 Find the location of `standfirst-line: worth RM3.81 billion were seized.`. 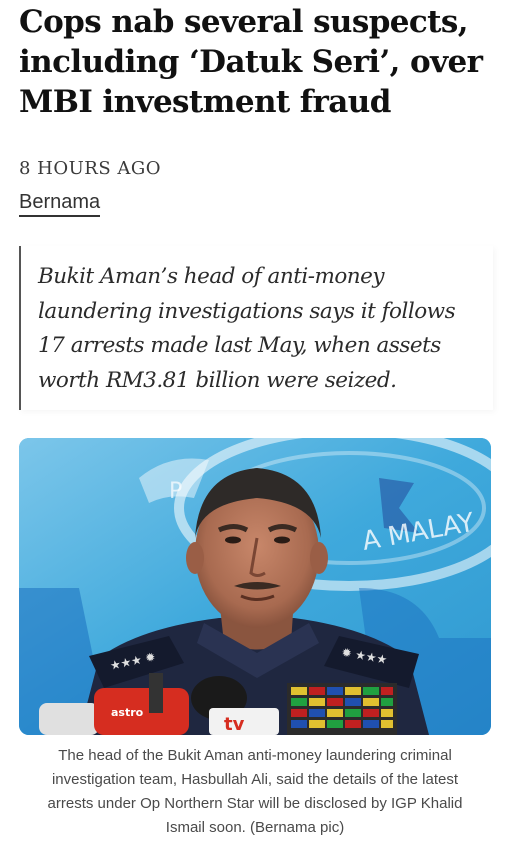

standfirst-line: worth RM3.81 billion were seized. is located at coordinates (217, 380).